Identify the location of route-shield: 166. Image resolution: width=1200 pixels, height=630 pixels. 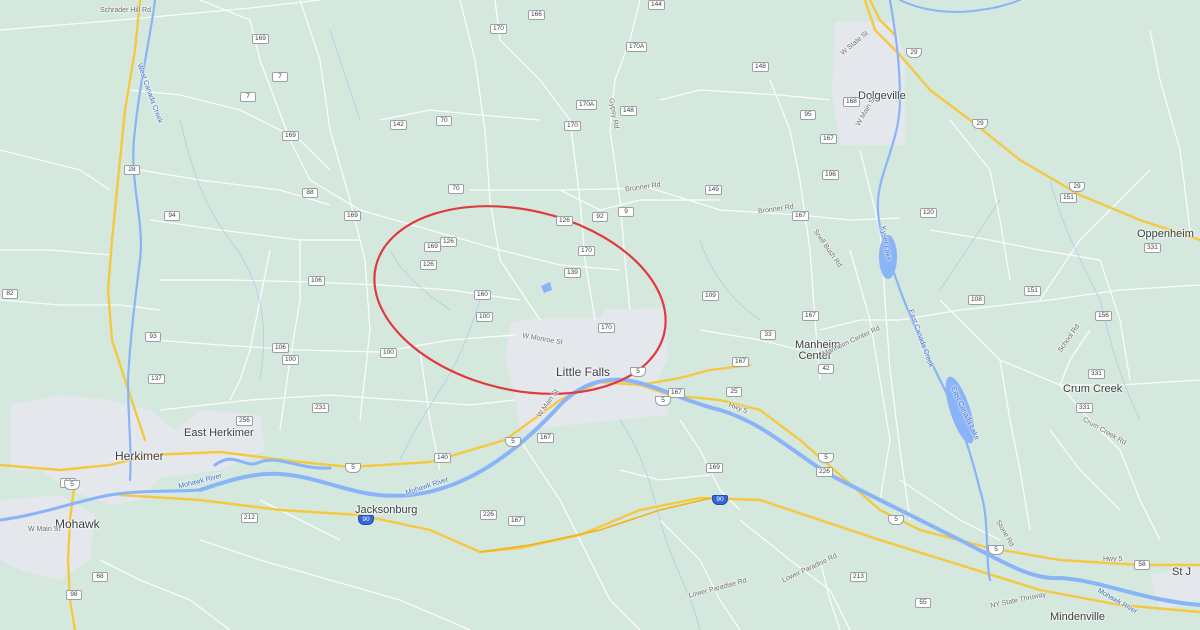
(536, 15).